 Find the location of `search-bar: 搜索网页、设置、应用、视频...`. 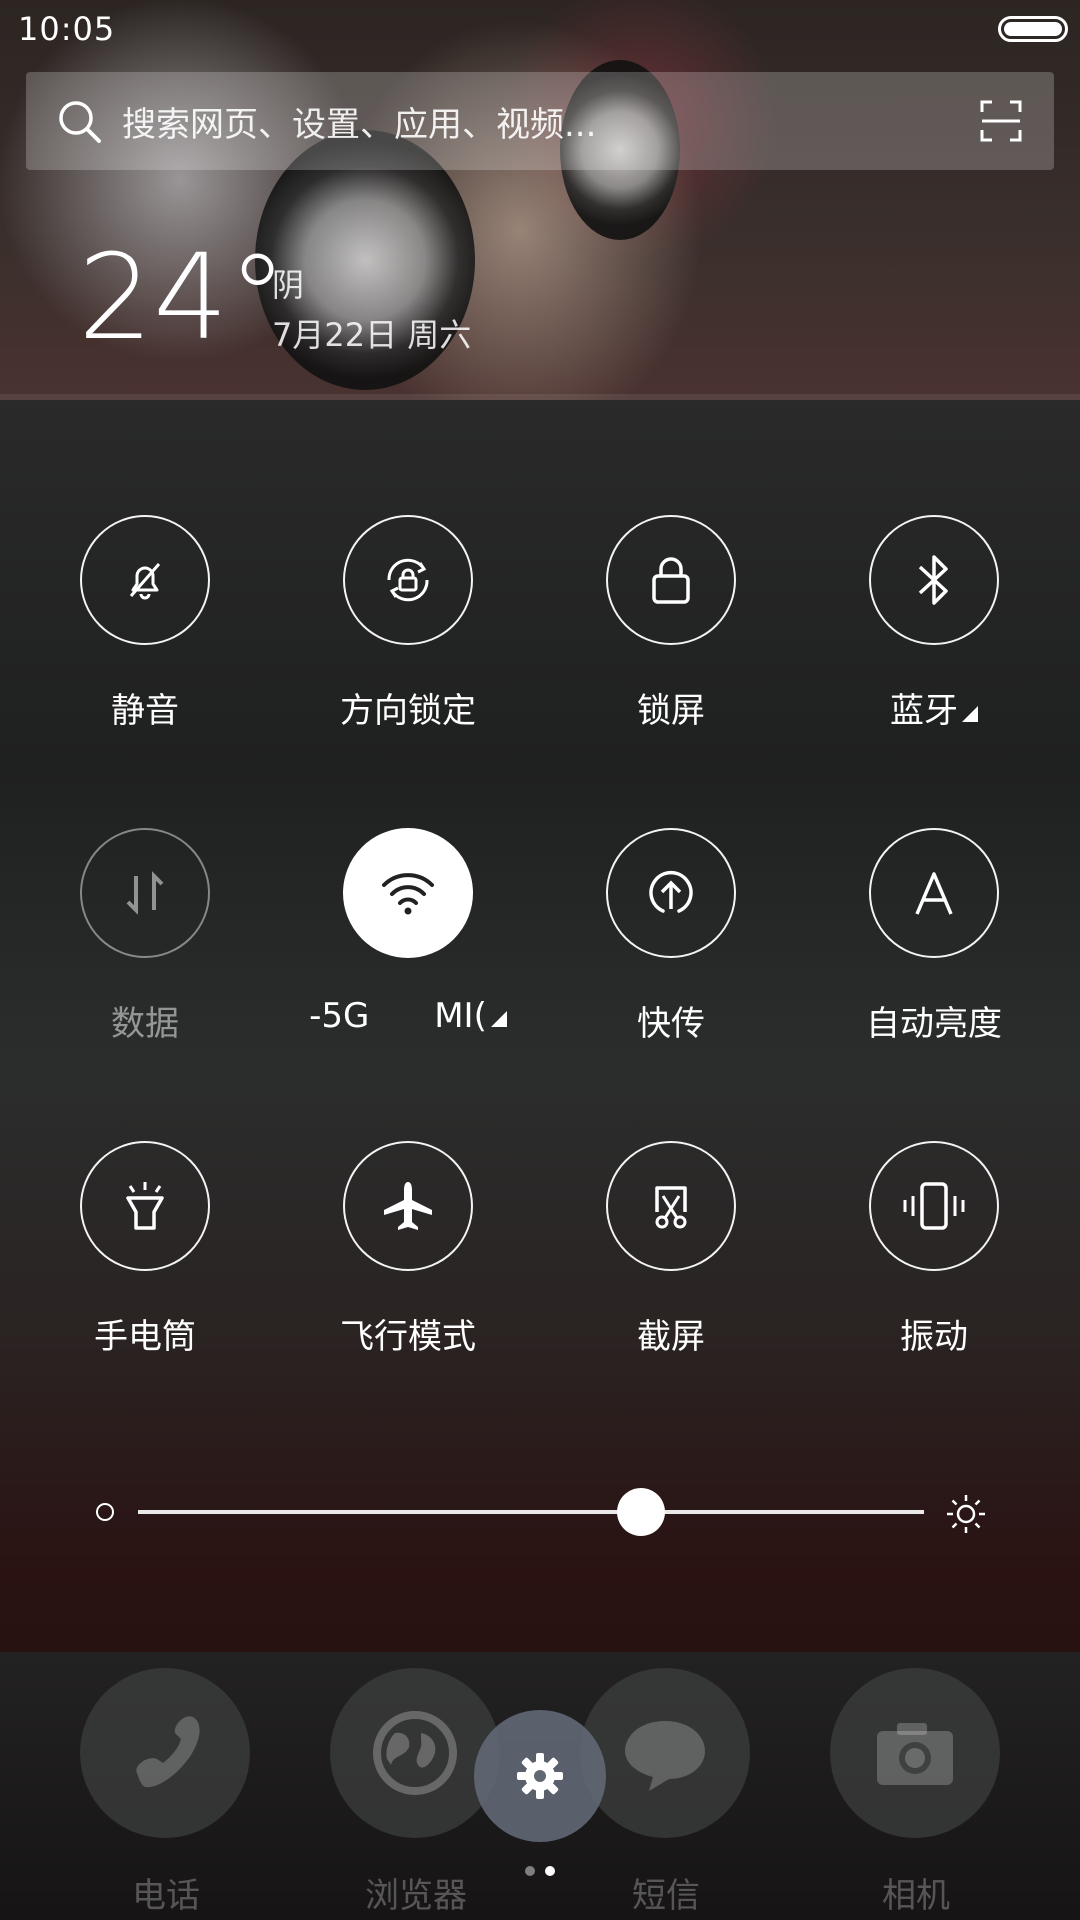

search-bar: 搜索网页、设置、应用、视频... is located at coordinates (540, 121).